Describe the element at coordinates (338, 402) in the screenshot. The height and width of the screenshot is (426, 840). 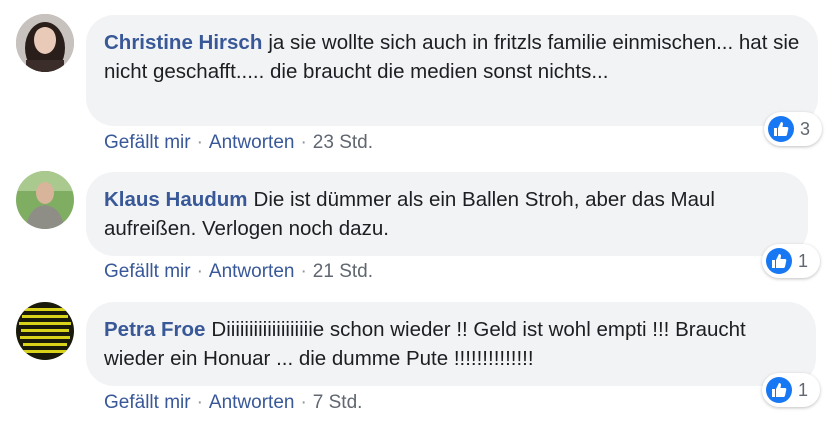
I see `comment-time: 7 Std.` at that location.